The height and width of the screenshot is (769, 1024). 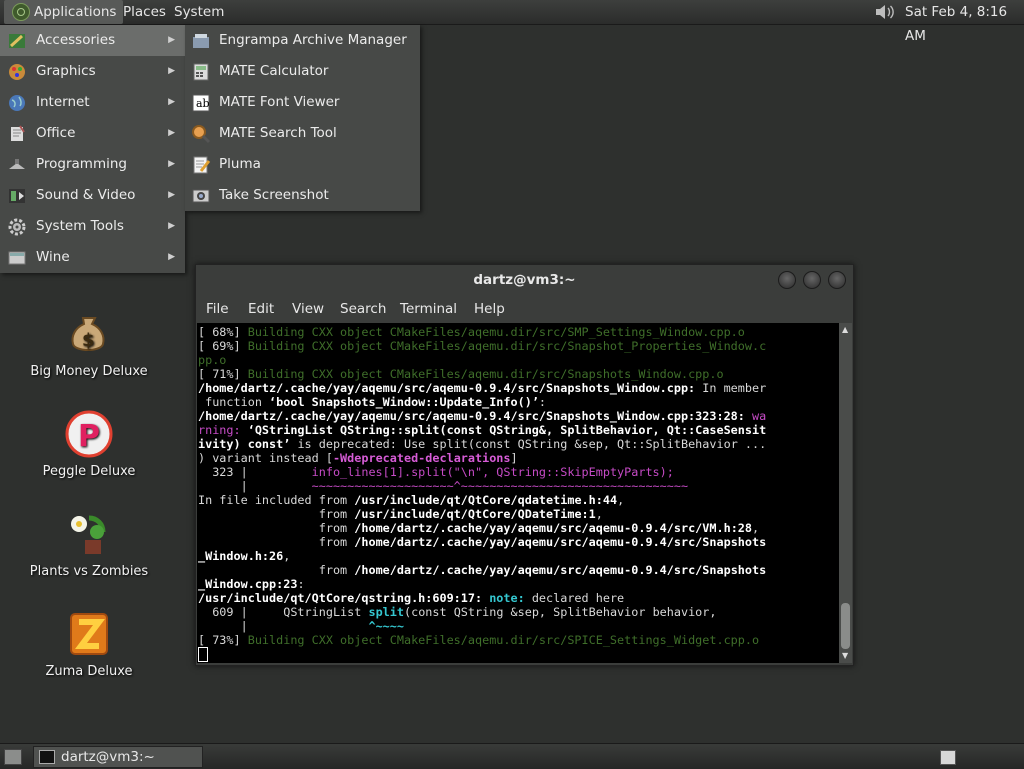 I want to click on submenu-item-font-viewer: ab MATE Font Viewer, so click(x=302, y=102).